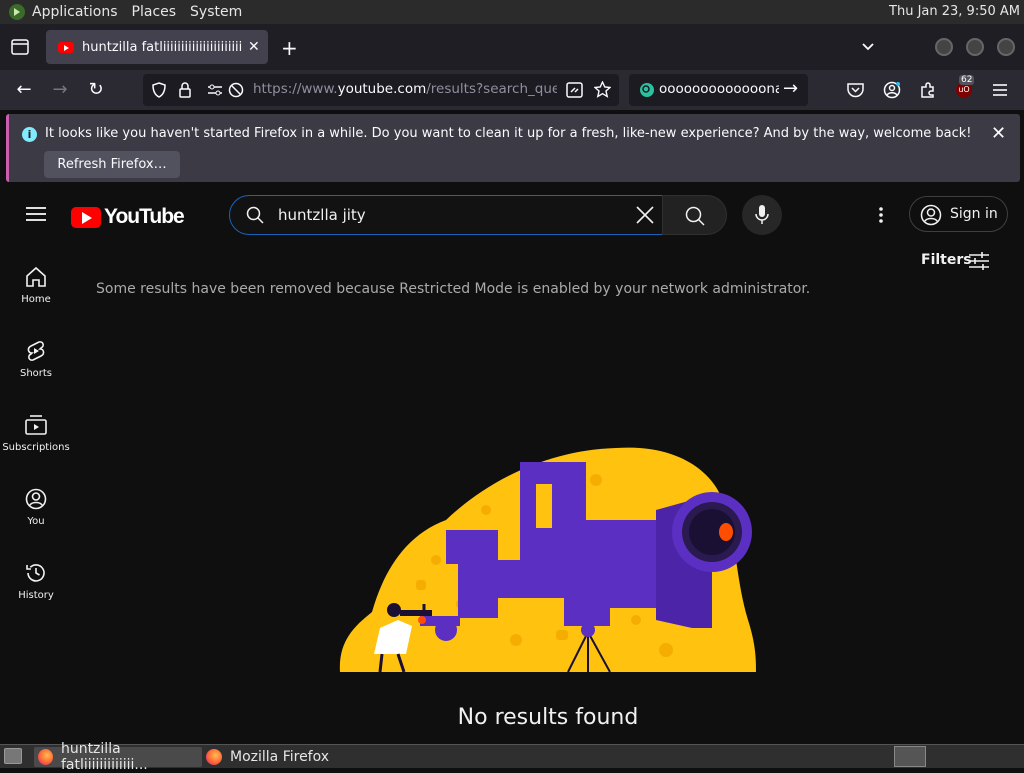  Describe the element at coordinates (185, 90) in the screenshot. I see `lock-icon` at that location.